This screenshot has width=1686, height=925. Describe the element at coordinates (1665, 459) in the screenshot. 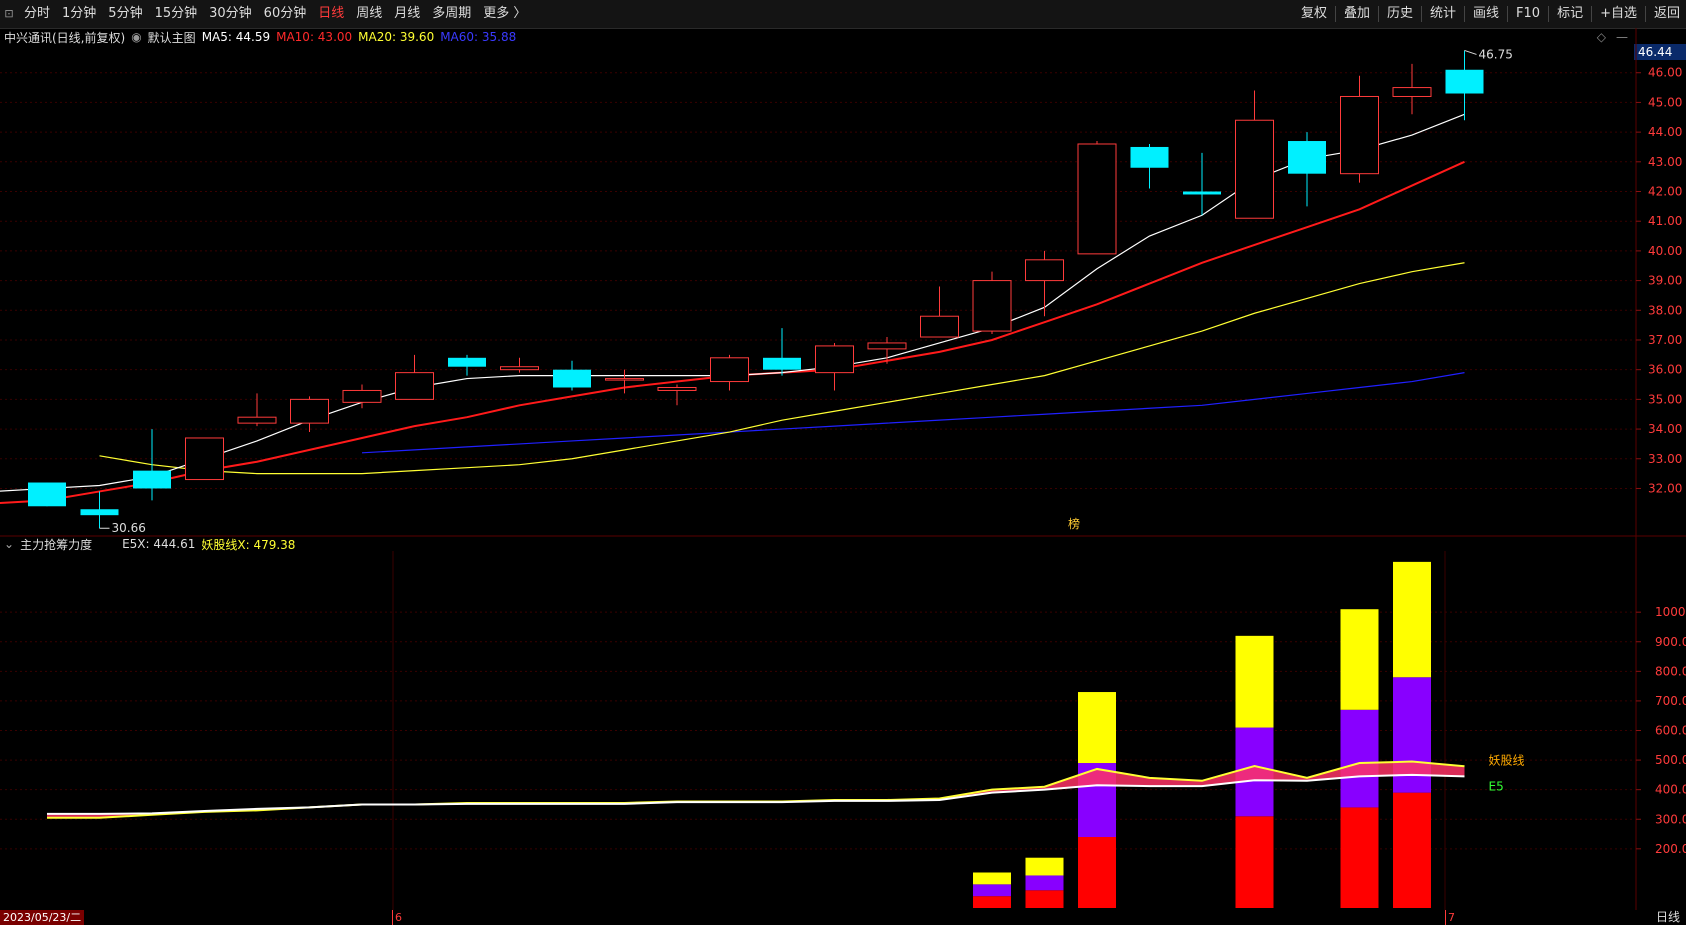

I see `price-tick-label: 33.00` at that location.